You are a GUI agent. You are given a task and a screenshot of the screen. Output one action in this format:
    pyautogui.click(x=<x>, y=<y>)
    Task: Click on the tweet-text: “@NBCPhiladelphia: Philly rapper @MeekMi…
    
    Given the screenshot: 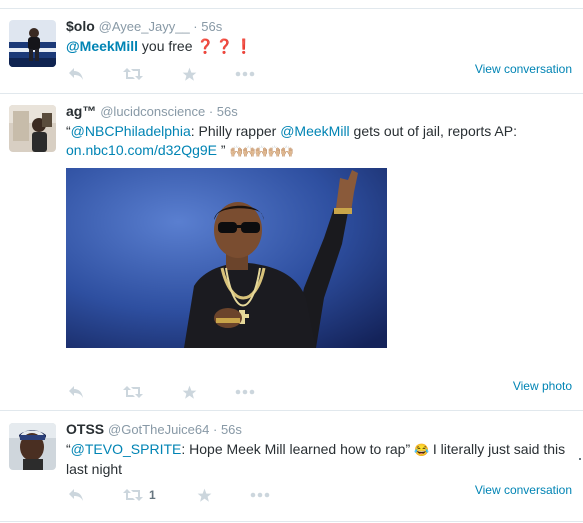 What is the action you would take?
    pyautogui.click(x=318, y=142)
    